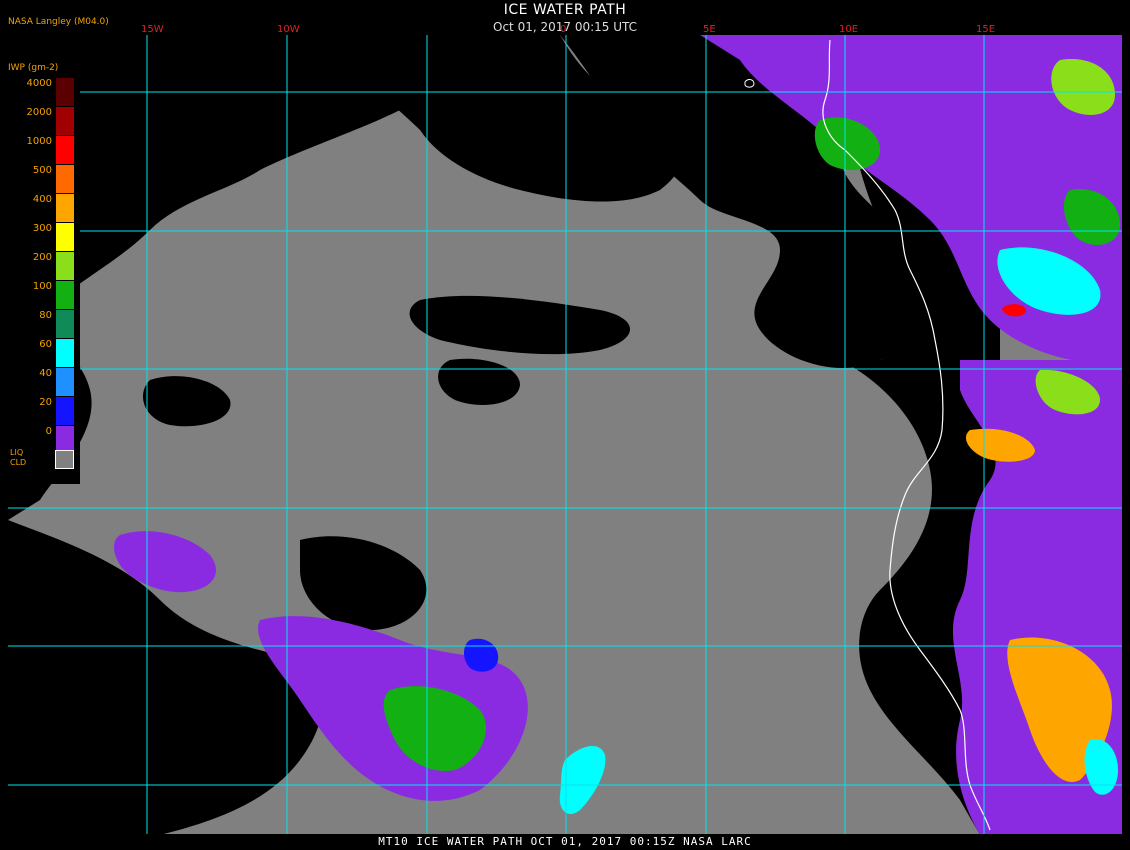 The height and width of the screenshot is (850, 1130). I want to click on lon-label-10w: 10W, so click(288, 29).